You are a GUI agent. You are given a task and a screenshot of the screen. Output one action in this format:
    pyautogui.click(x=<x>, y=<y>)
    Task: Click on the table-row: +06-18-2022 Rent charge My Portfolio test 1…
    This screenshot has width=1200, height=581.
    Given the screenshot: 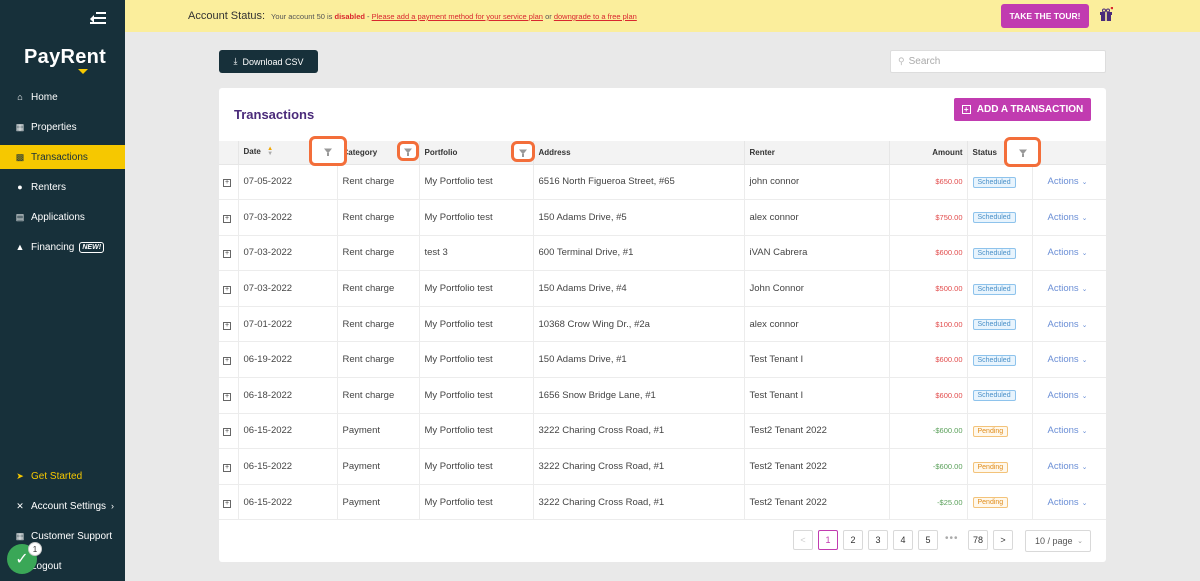 What is the action you would take?
    pyautogui.click(x=662, y=395)
    